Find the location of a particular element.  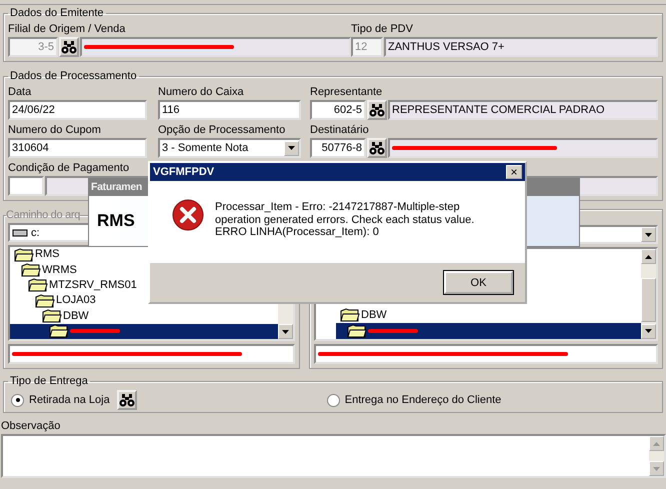

error-icon is located at coordinates (188, 215).